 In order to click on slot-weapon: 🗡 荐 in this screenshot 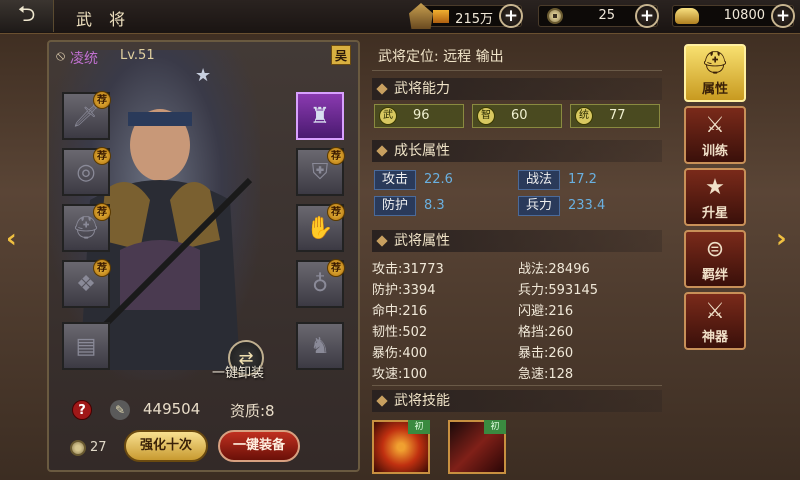, I will do `click(86, 115)`.